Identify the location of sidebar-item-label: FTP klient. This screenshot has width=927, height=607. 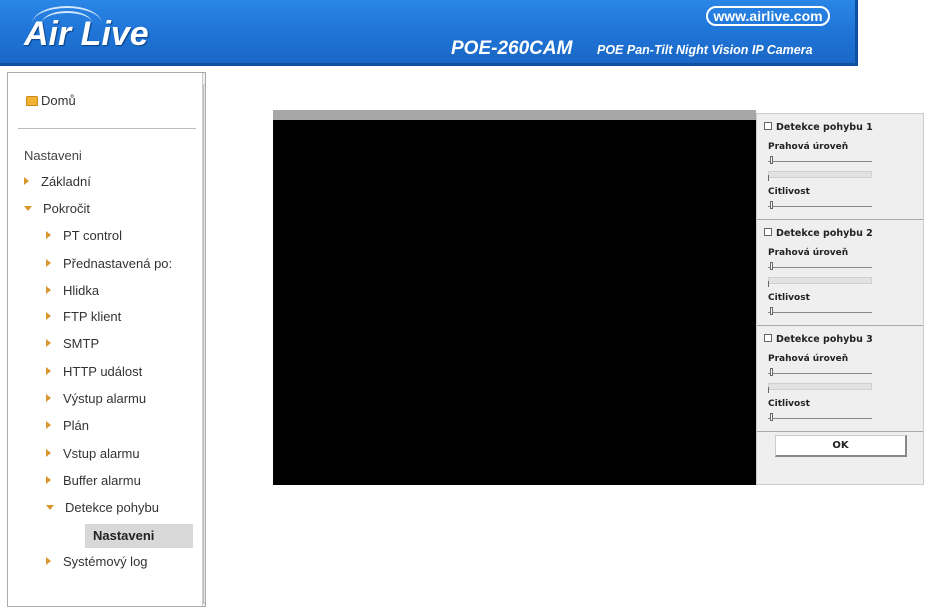
(92, 316).